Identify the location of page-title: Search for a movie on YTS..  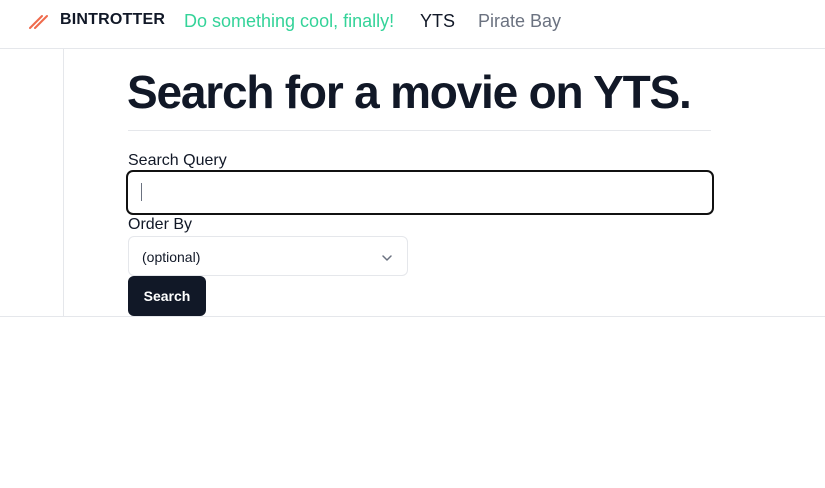
(409, 92).